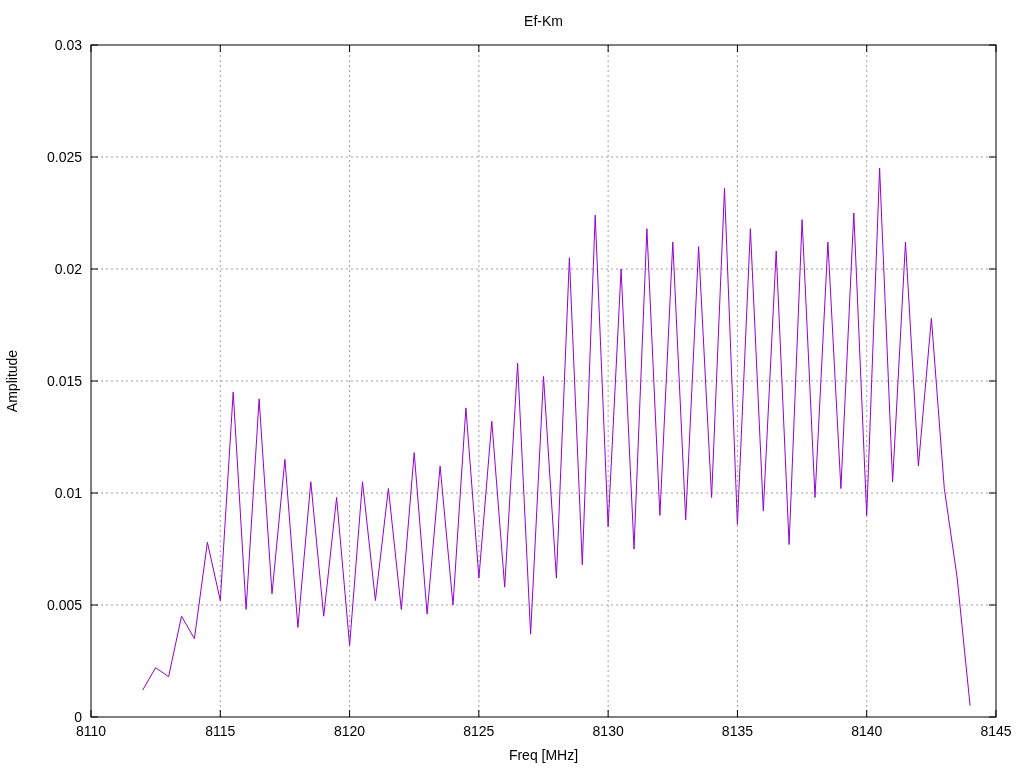  I want to click on x-tick-label: 8110, so click(91, 731).